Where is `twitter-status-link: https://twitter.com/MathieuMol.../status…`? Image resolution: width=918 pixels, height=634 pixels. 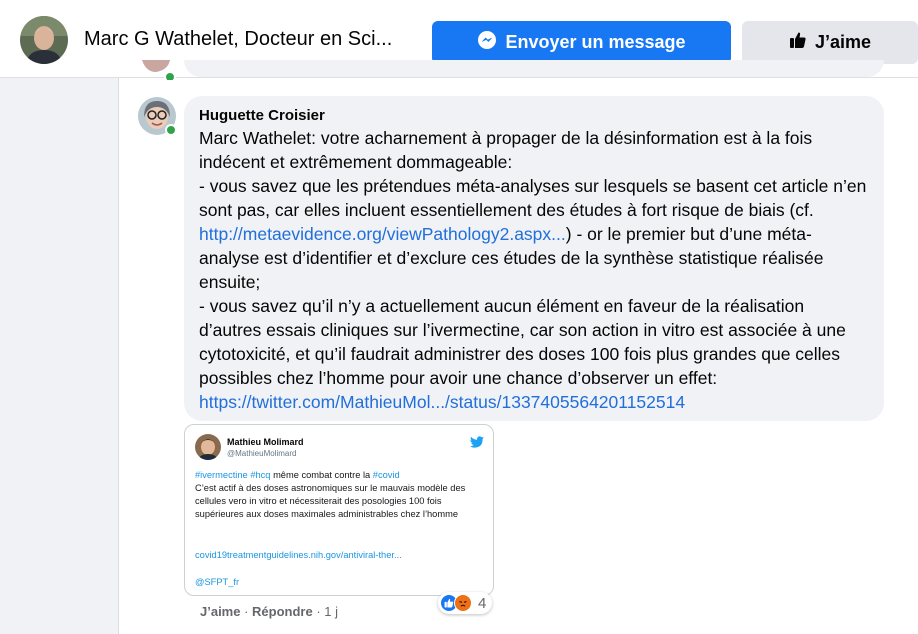
twitter-status-link: https://twitter.com/MathieuMol.../status… is located at coordinates (442, 402).